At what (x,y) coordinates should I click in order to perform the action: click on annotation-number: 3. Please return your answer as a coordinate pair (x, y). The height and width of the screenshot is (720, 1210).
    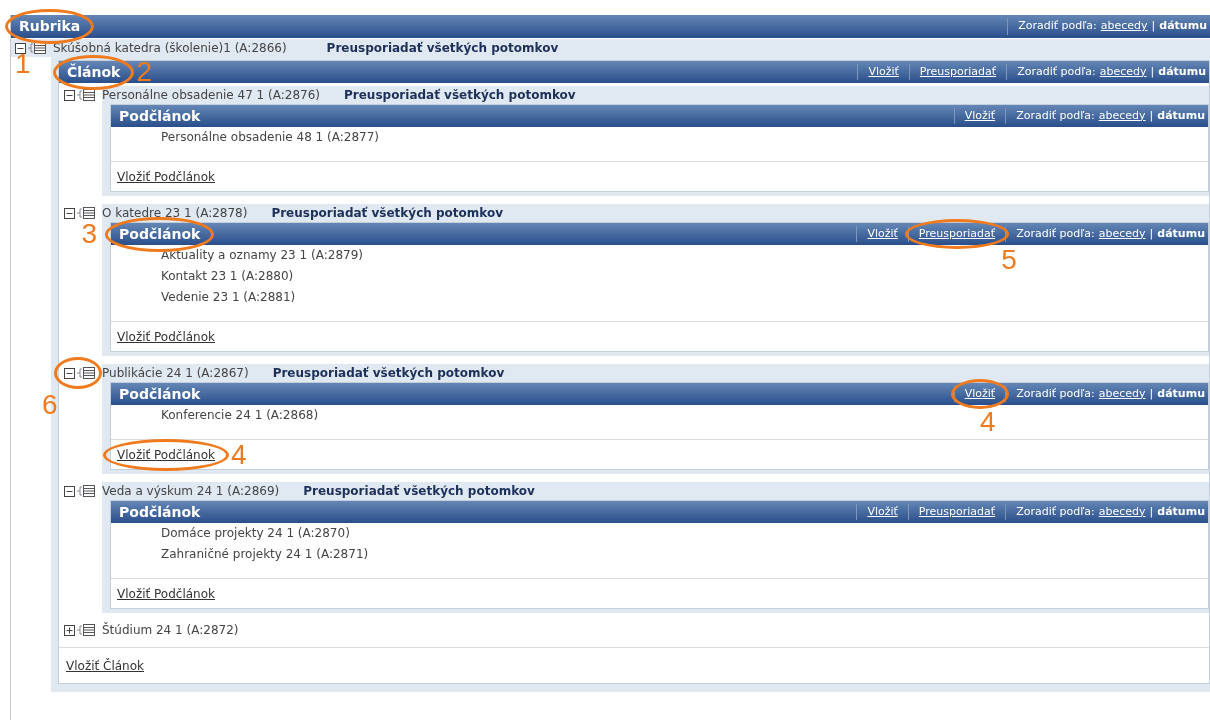
    Looking at the image, I should click on (89, 234).